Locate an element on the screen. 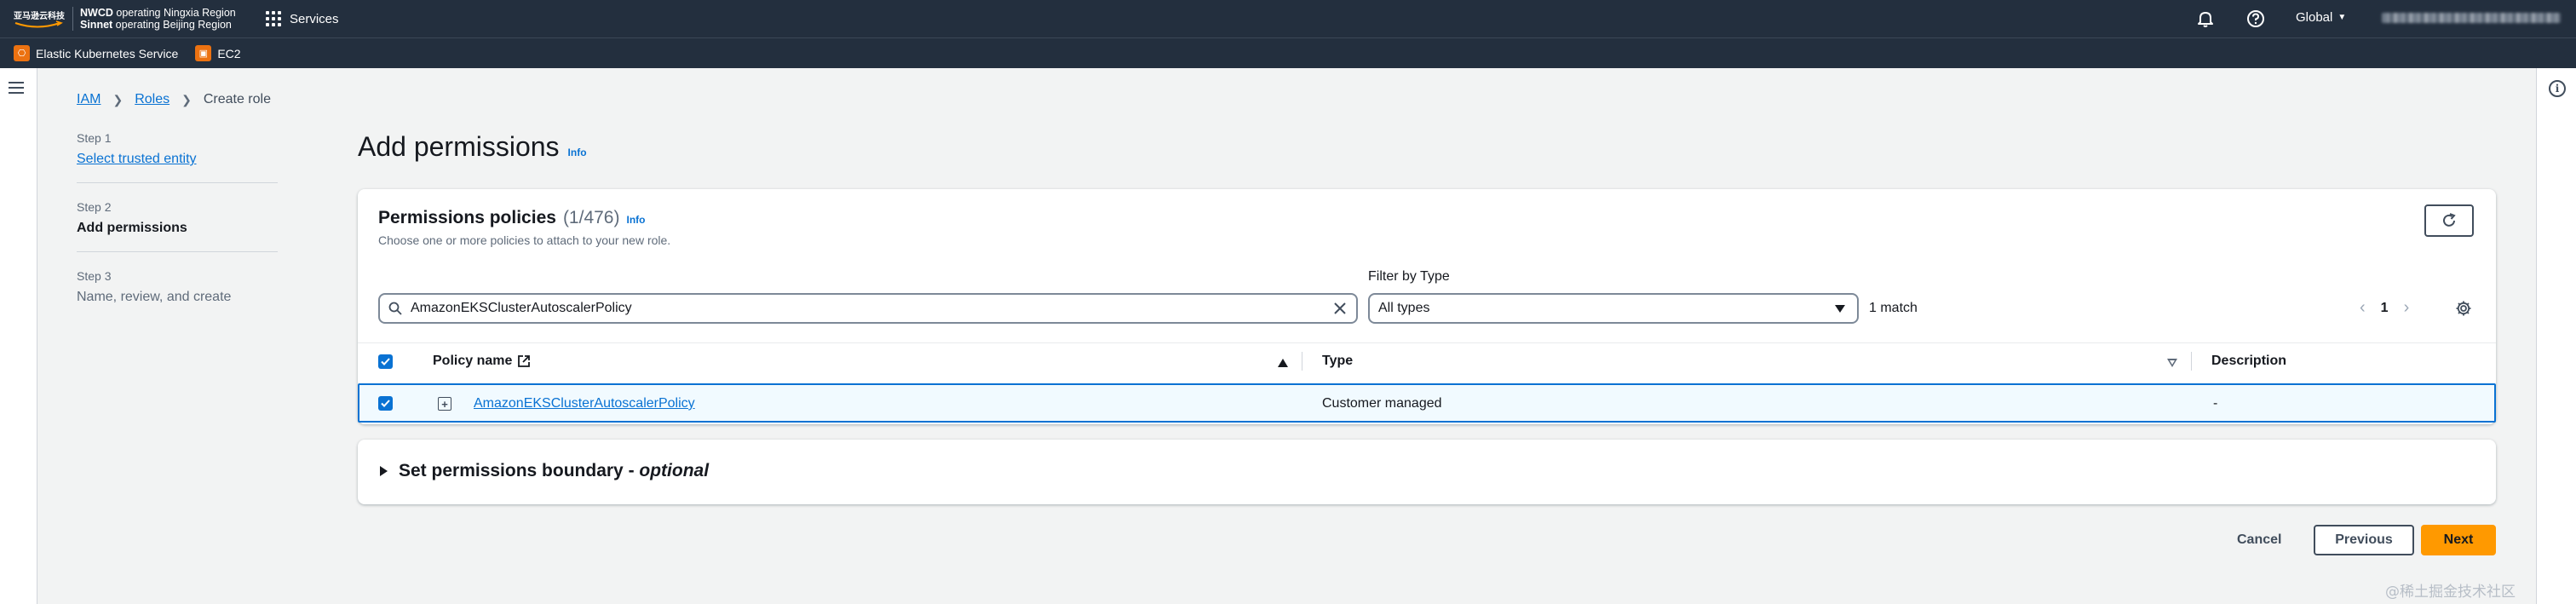 The image size is (2576, 604). external-link-icon is located at coordinates (524, 361).